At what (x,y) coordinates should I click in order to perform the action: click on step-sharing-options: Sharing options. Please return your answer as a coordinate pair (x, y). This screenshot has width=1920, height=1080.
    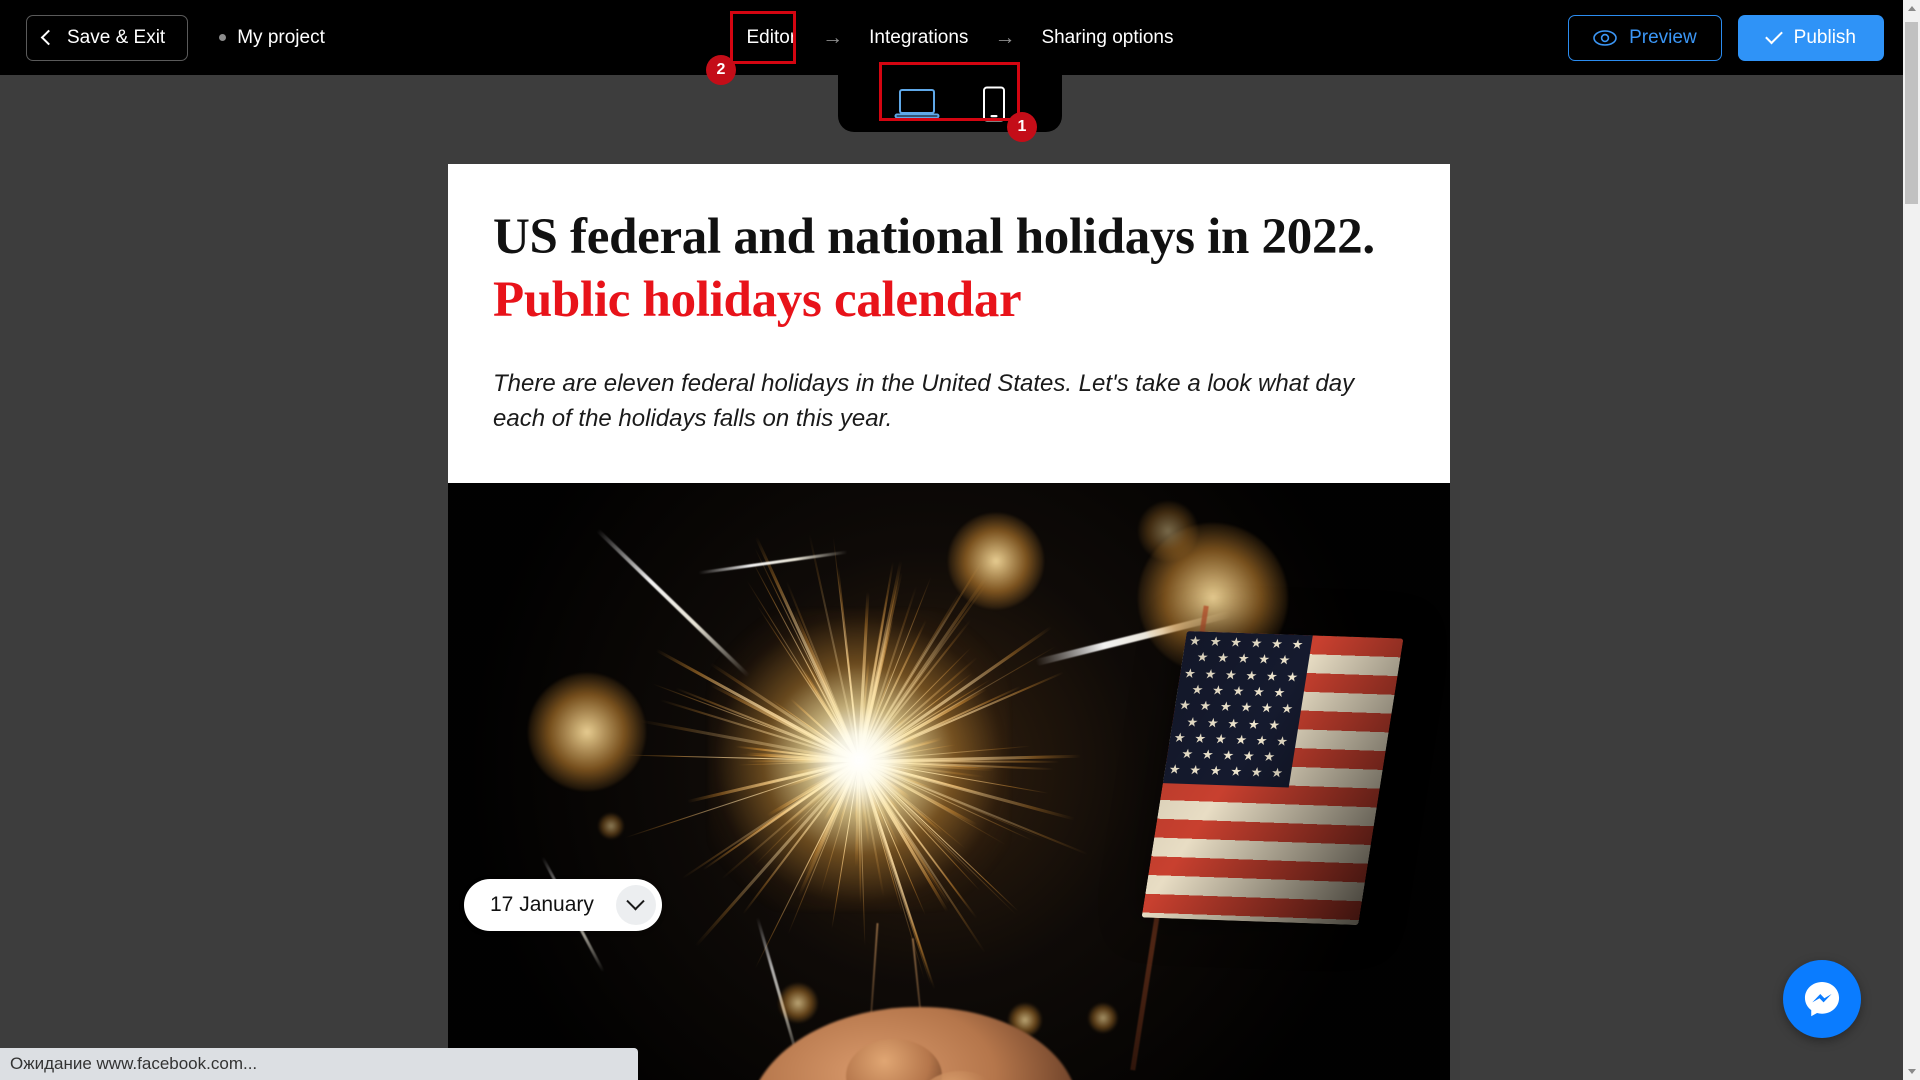
    Looking at the image, I should click on (1107, 38).